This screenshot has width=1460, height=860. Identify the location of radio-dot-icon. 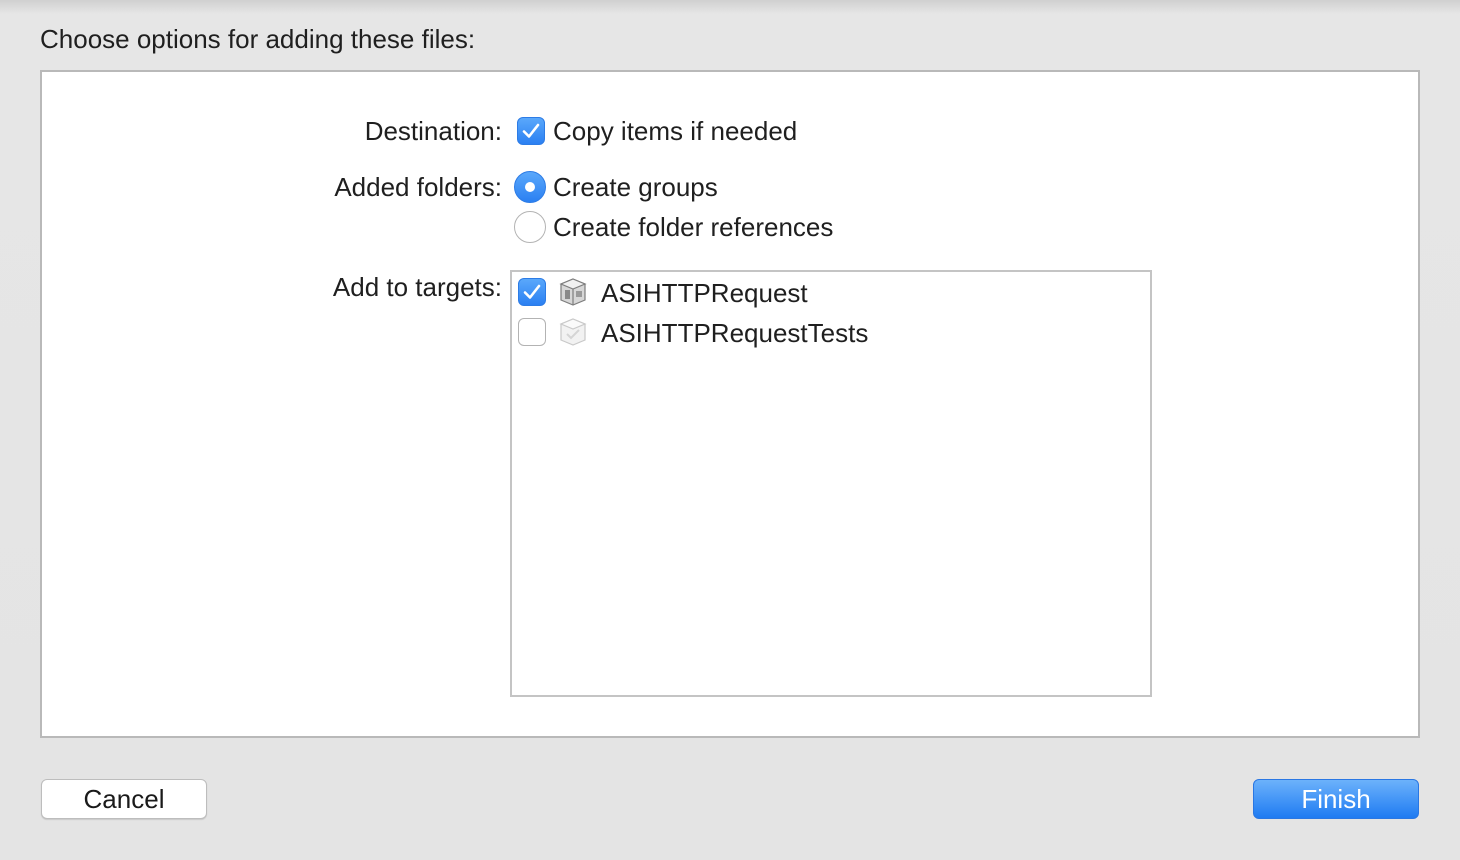
(530, 187).